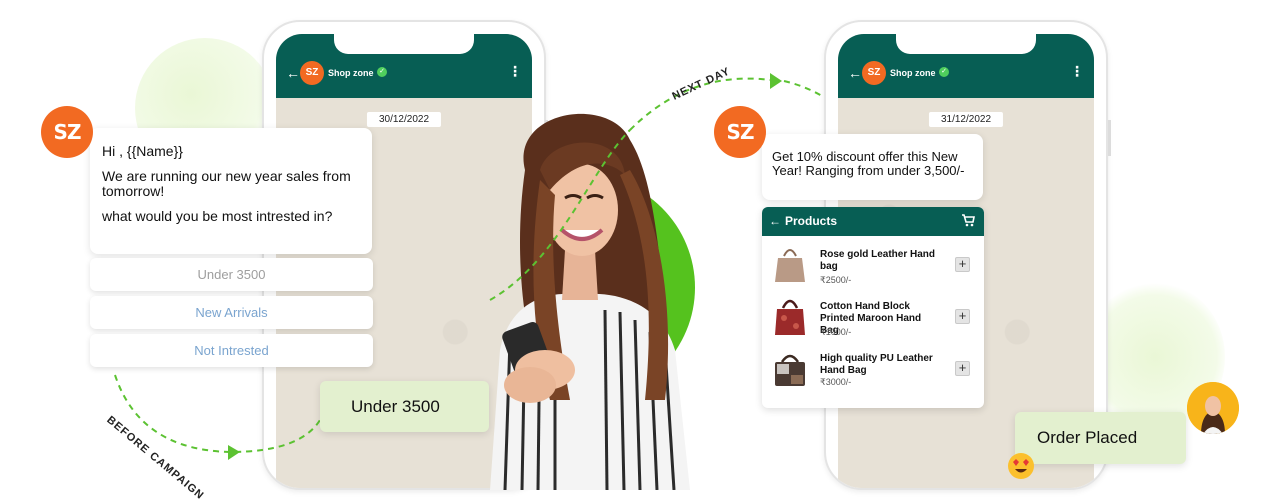 The width and height of the screenshot is (1280, 500). I want to click on product-price: ₹3000/-, so click(836, 382).